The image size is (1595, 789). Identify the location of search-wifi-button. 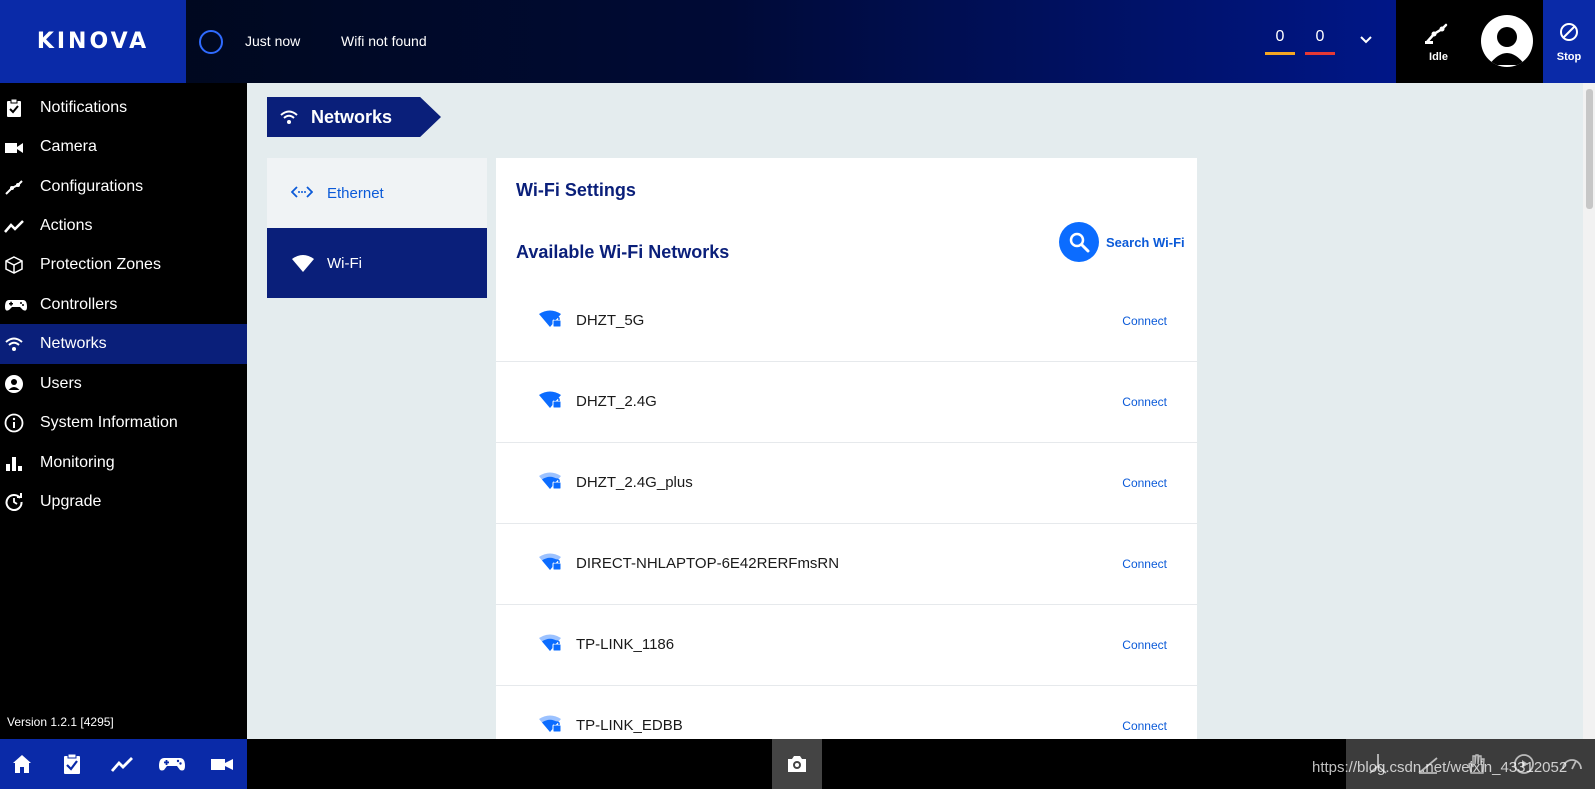
(1079, 242).